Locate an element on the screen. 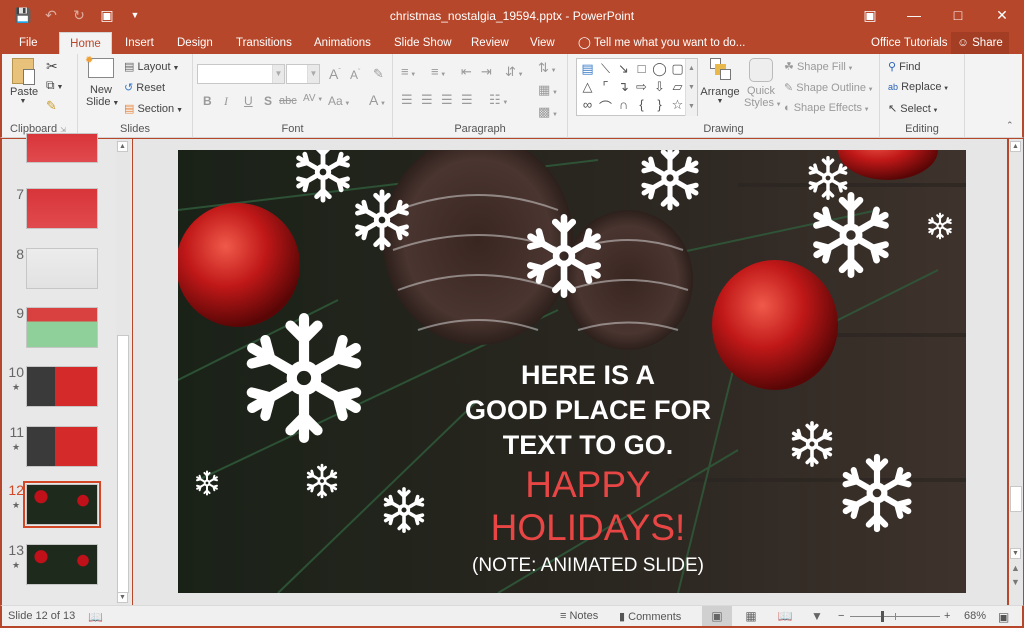 The image size is (1024, 628). character-spacing-button: AV ▼ is located at coordinates (313, 98).